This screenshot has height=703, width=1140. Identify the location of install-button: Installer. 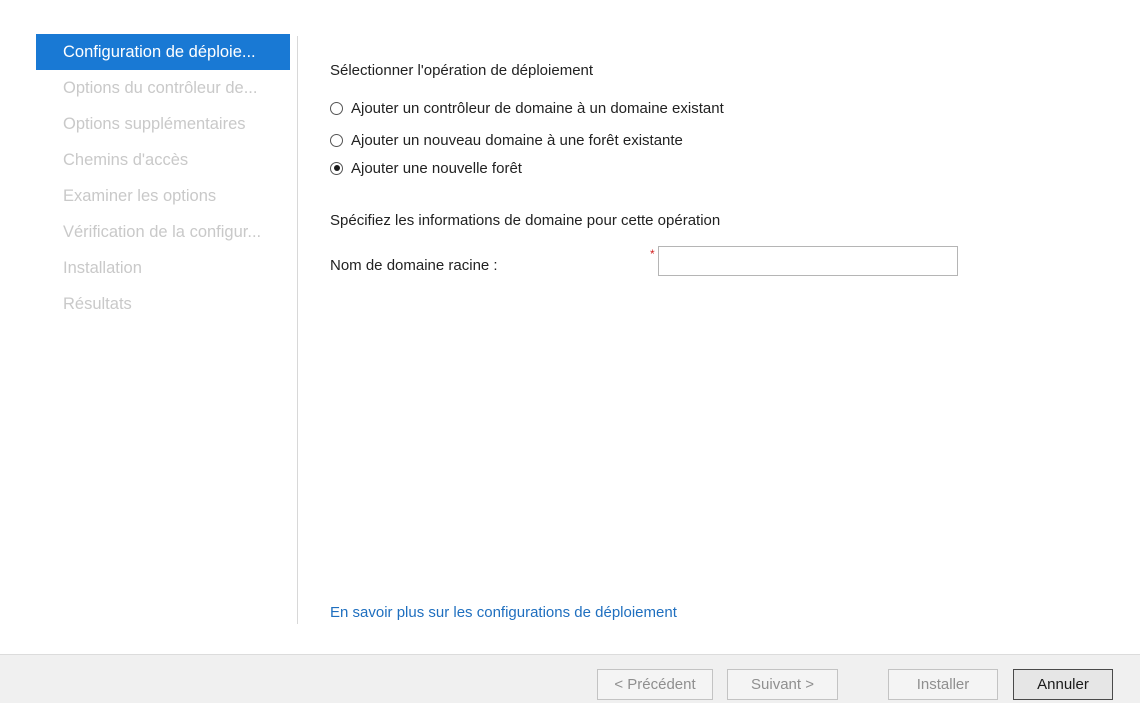
(943, 684).